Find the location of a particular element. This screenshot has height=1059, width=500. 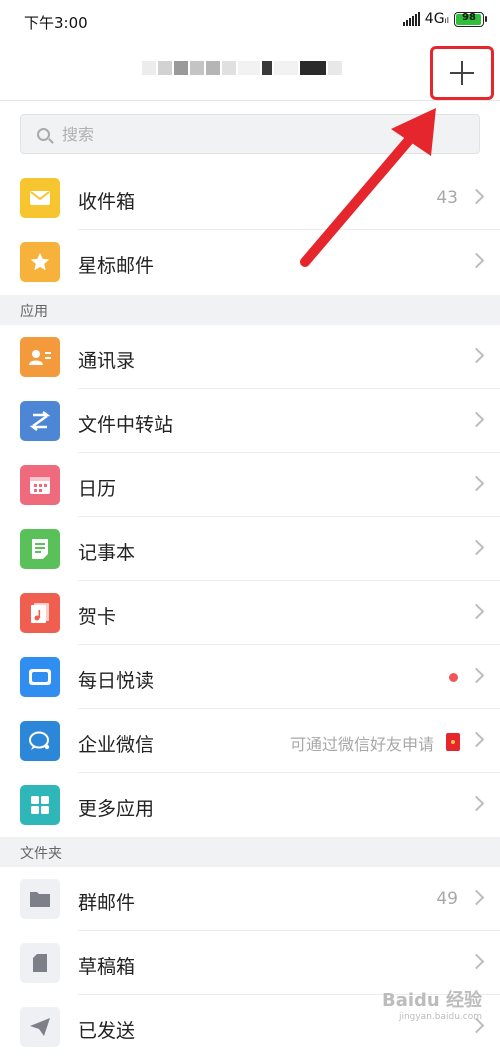

watermark: Baidu 经验 jingyan.baidu.com is located at coordinates (431, 1006).